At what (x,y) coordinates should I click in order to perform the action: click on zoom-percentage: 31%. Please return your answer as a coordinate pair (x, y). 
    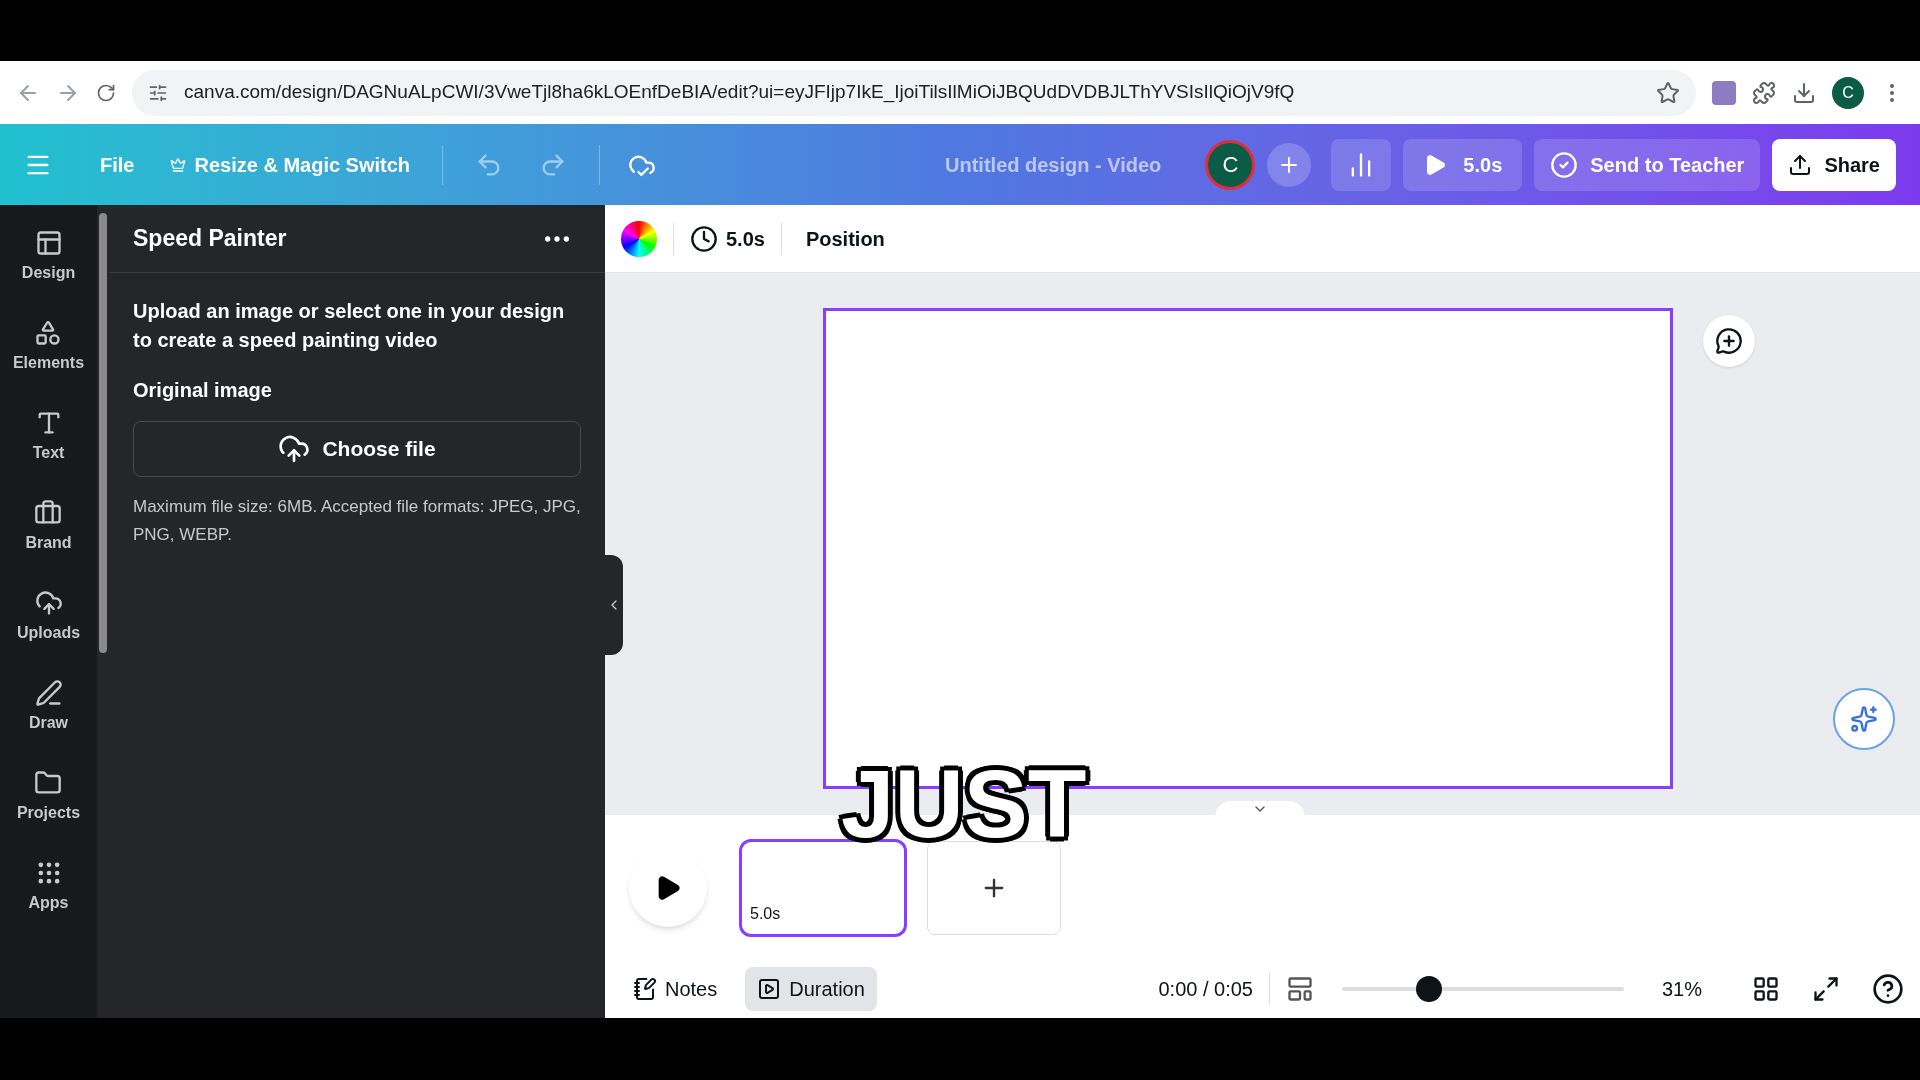
    Looking at the image, I should click on (1682, 989).